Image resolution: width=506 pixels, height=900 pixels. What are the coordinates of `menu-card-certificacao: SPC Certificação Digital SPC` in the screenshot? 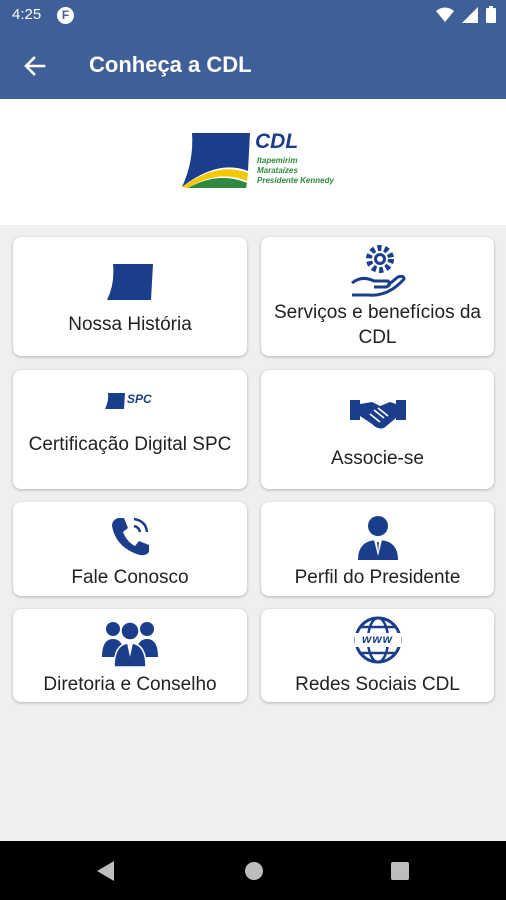 It's located at (130, 429).